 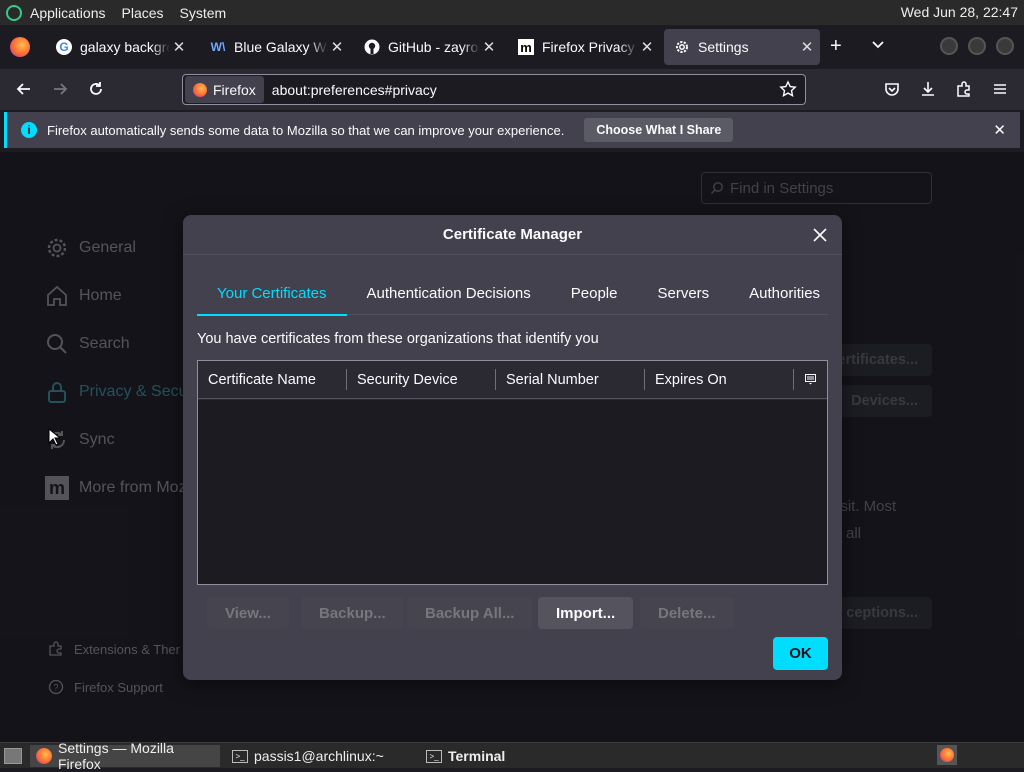 I want to click on reload-button, so click(x=96, y=89).